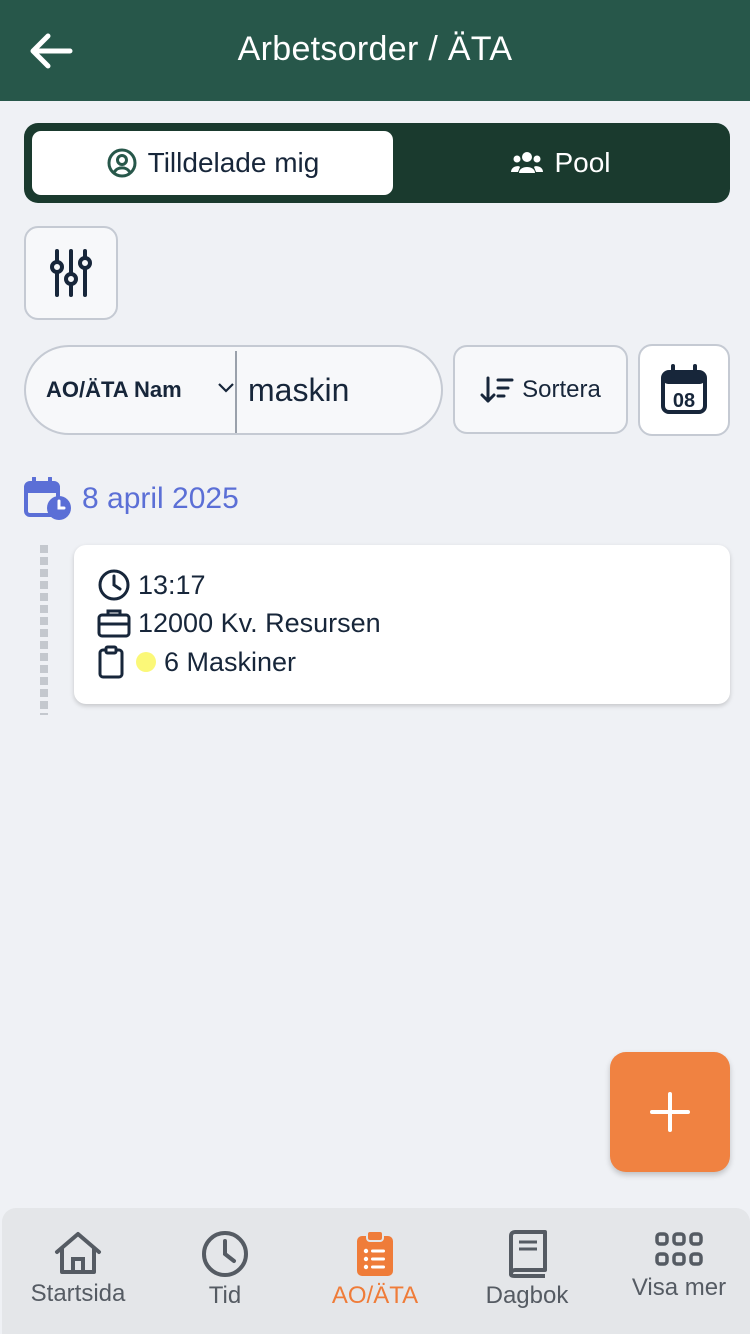  What do you see at coordinates (226, 388) in the screenshot?
I see `chevron-down-icon` at bounding box center [226, 388].